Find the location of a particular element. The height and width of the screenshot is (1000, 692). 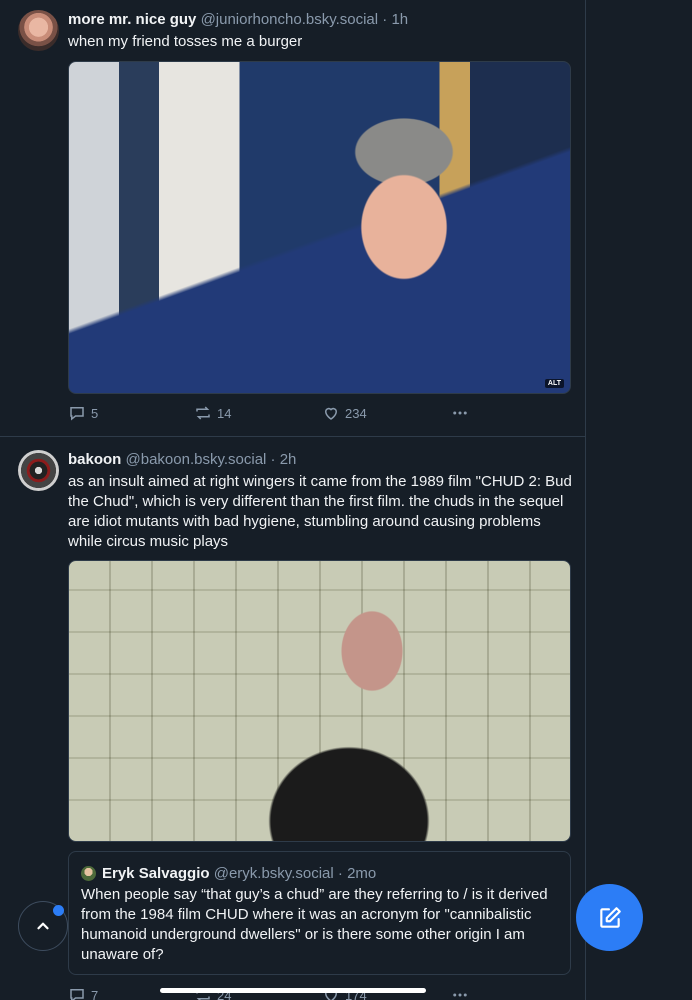

chevron-up-icon is located at coordinates (43, 926).